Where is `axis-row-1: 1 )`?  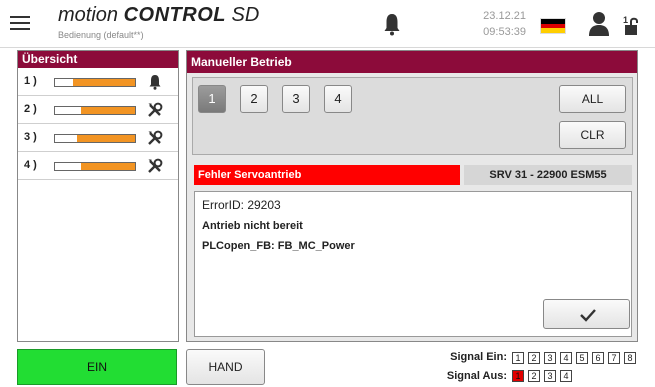
axis-row-1: 1 ) is located at coordinates (98, 82).